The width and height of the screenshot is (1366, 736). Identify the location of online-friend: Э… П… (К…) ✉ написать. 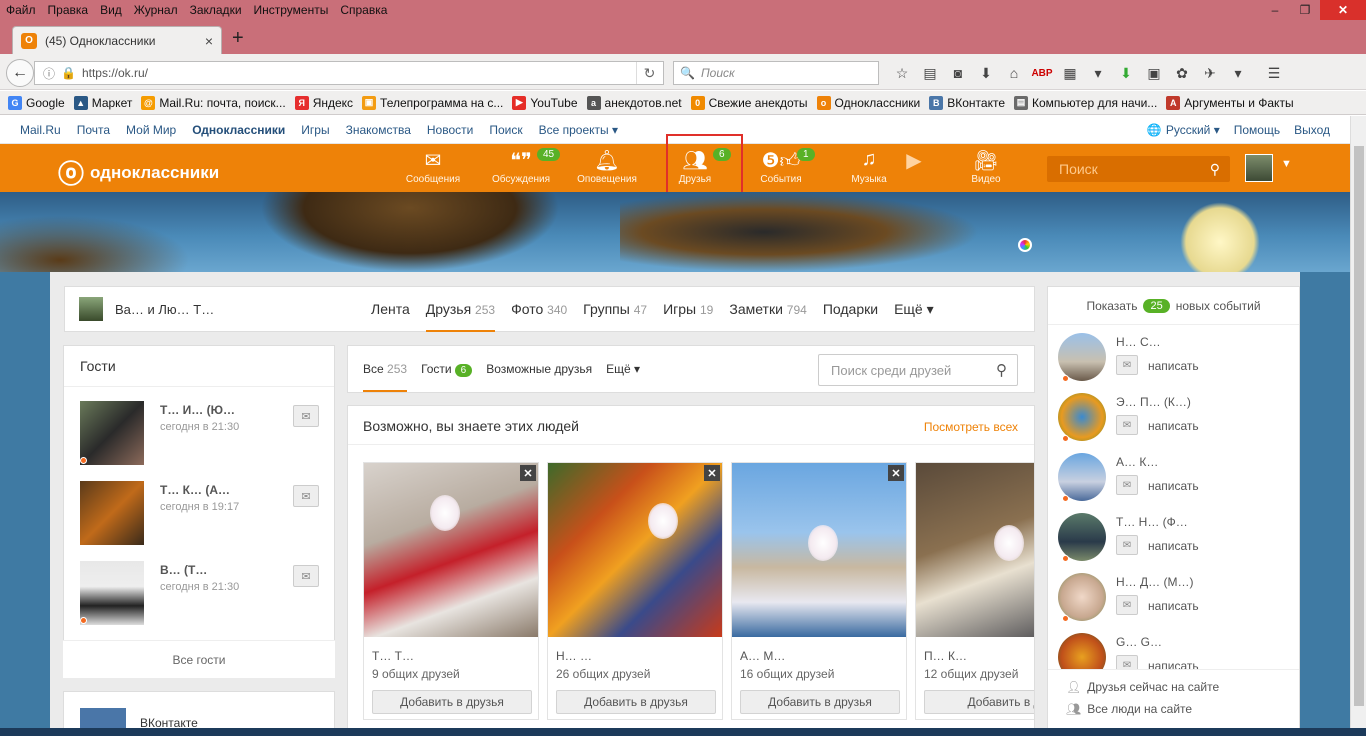
(1178, 423).